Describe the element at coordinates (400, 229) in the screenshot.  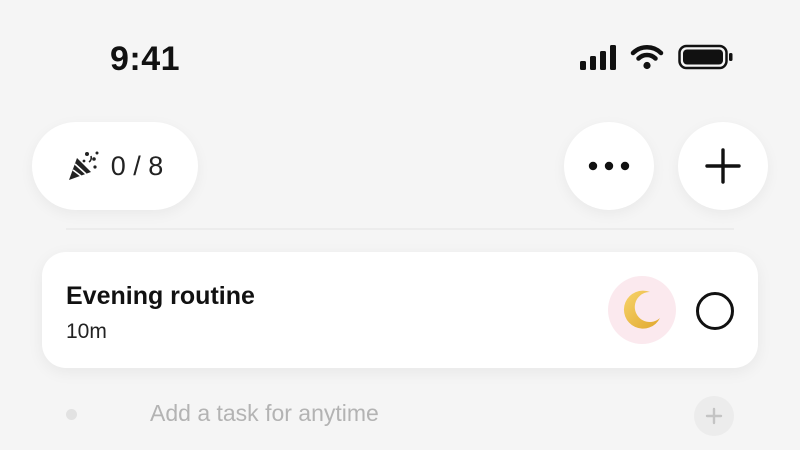
I see `divider` at that location.